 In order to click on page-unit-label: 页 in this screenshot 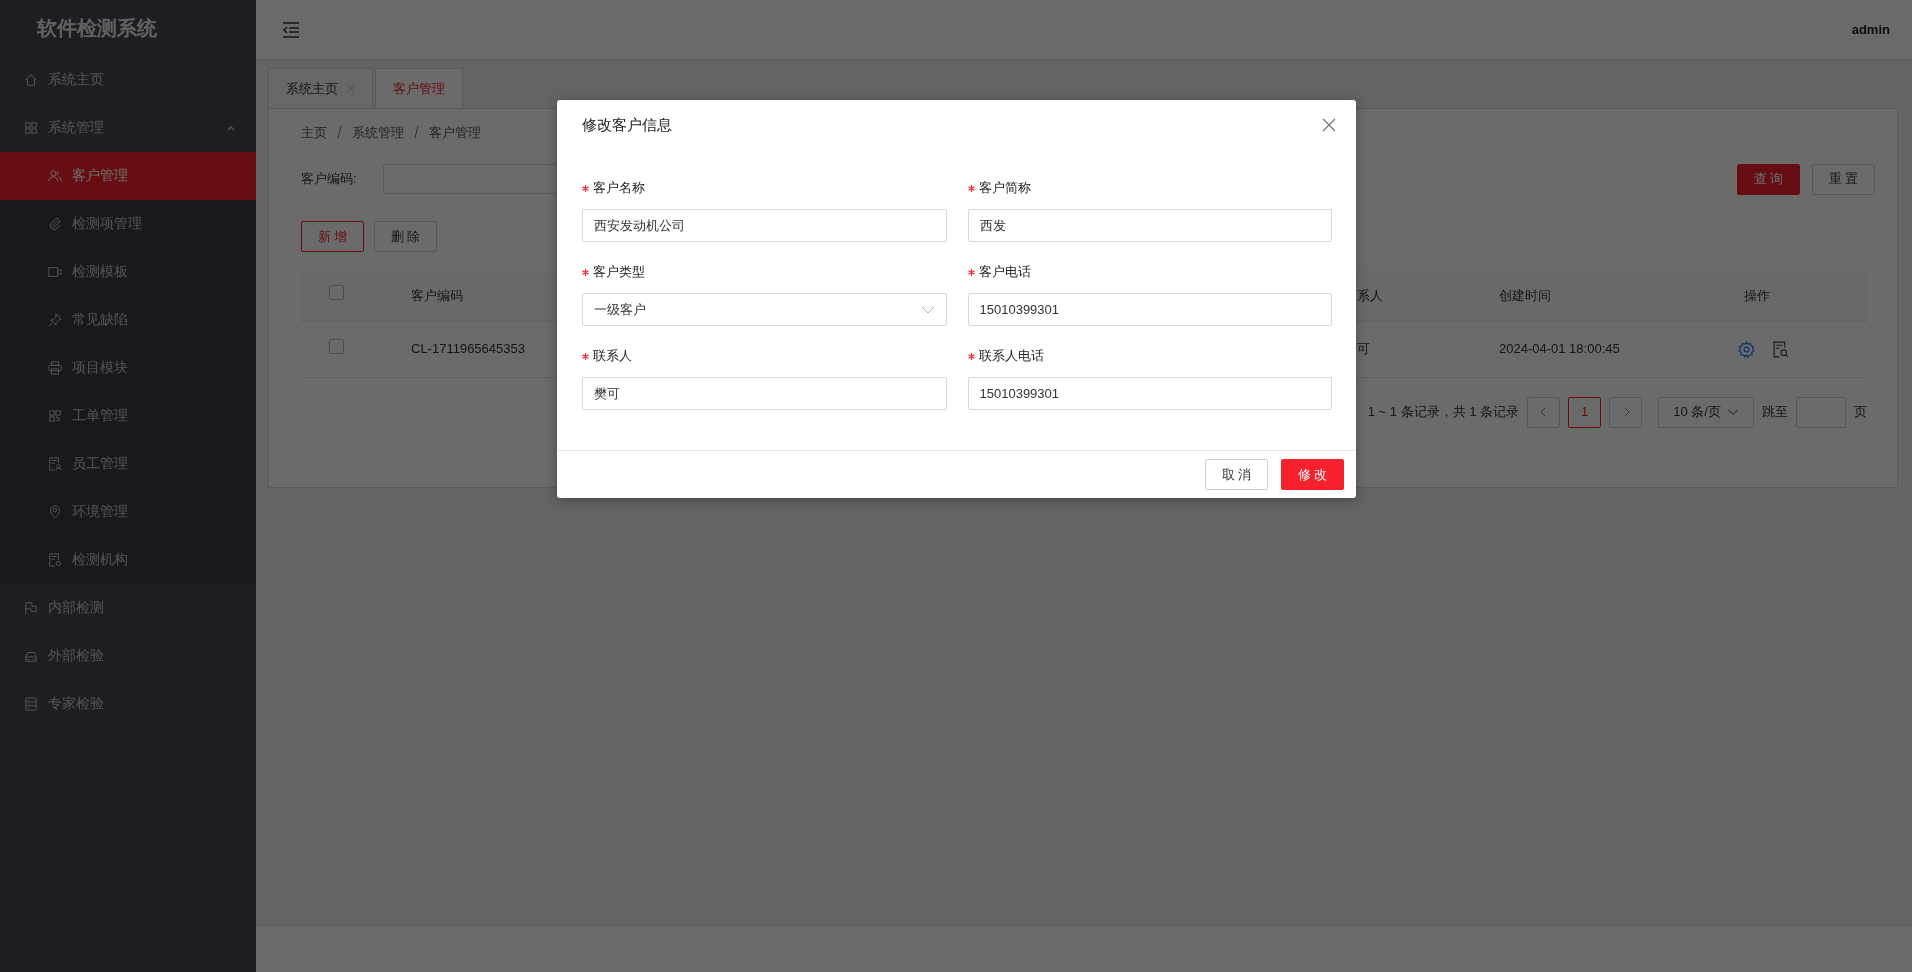, I will do `click(1860, 412)`.